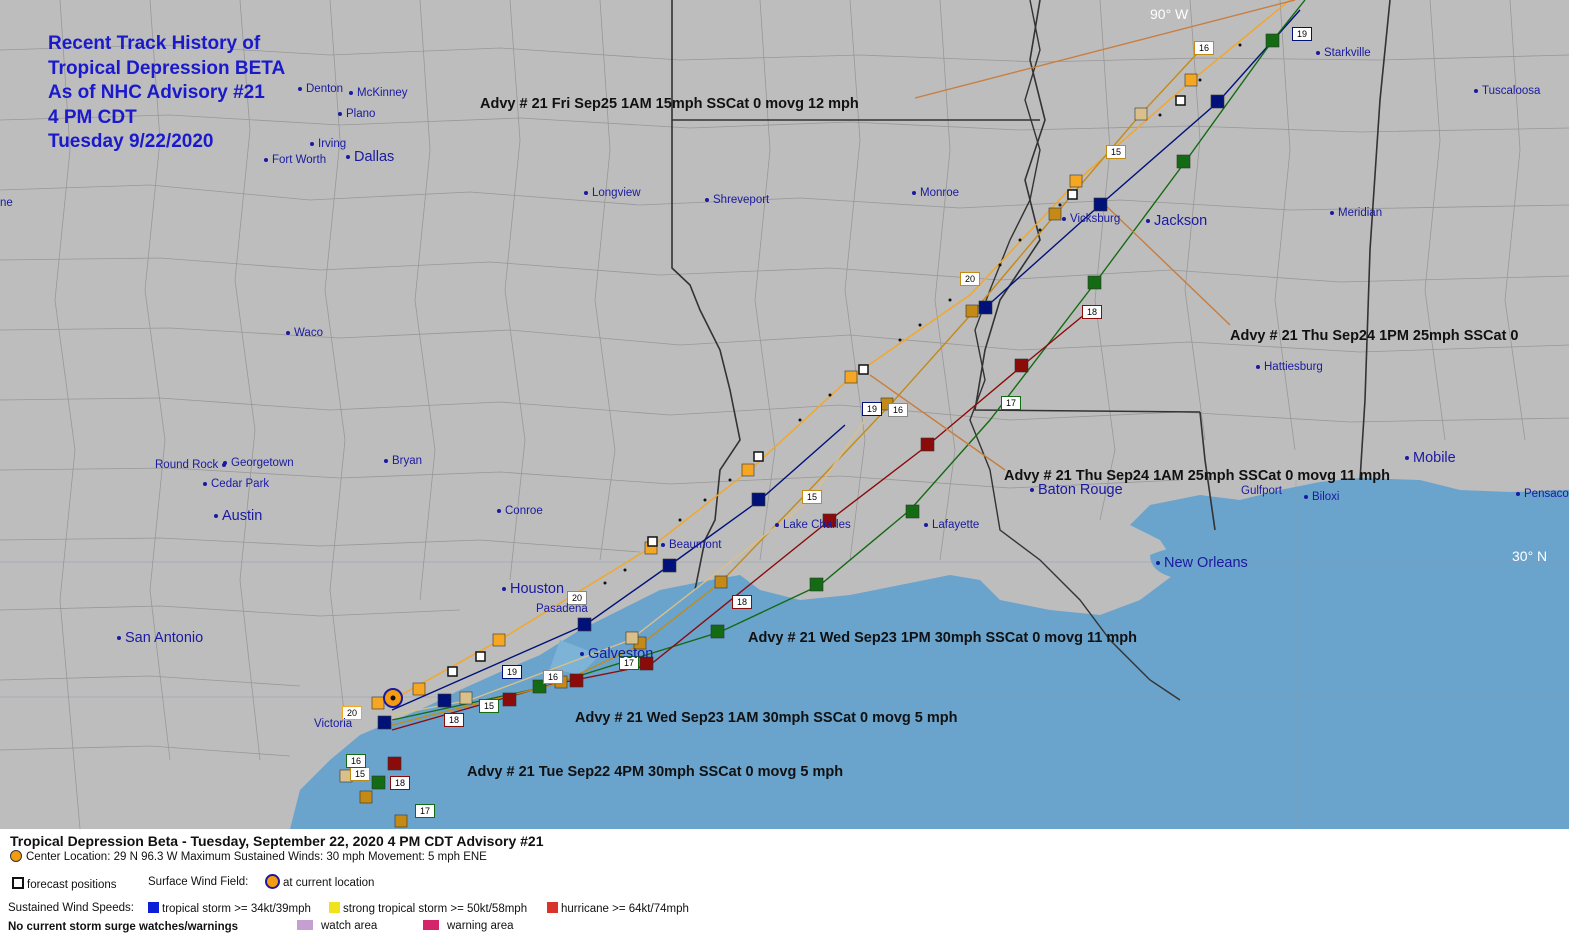 The height and width of the screenshot is (940, 1569). Describe the element at coordinates (18, 883) in the screenshot. I see `forecast-box-icon` at that location.